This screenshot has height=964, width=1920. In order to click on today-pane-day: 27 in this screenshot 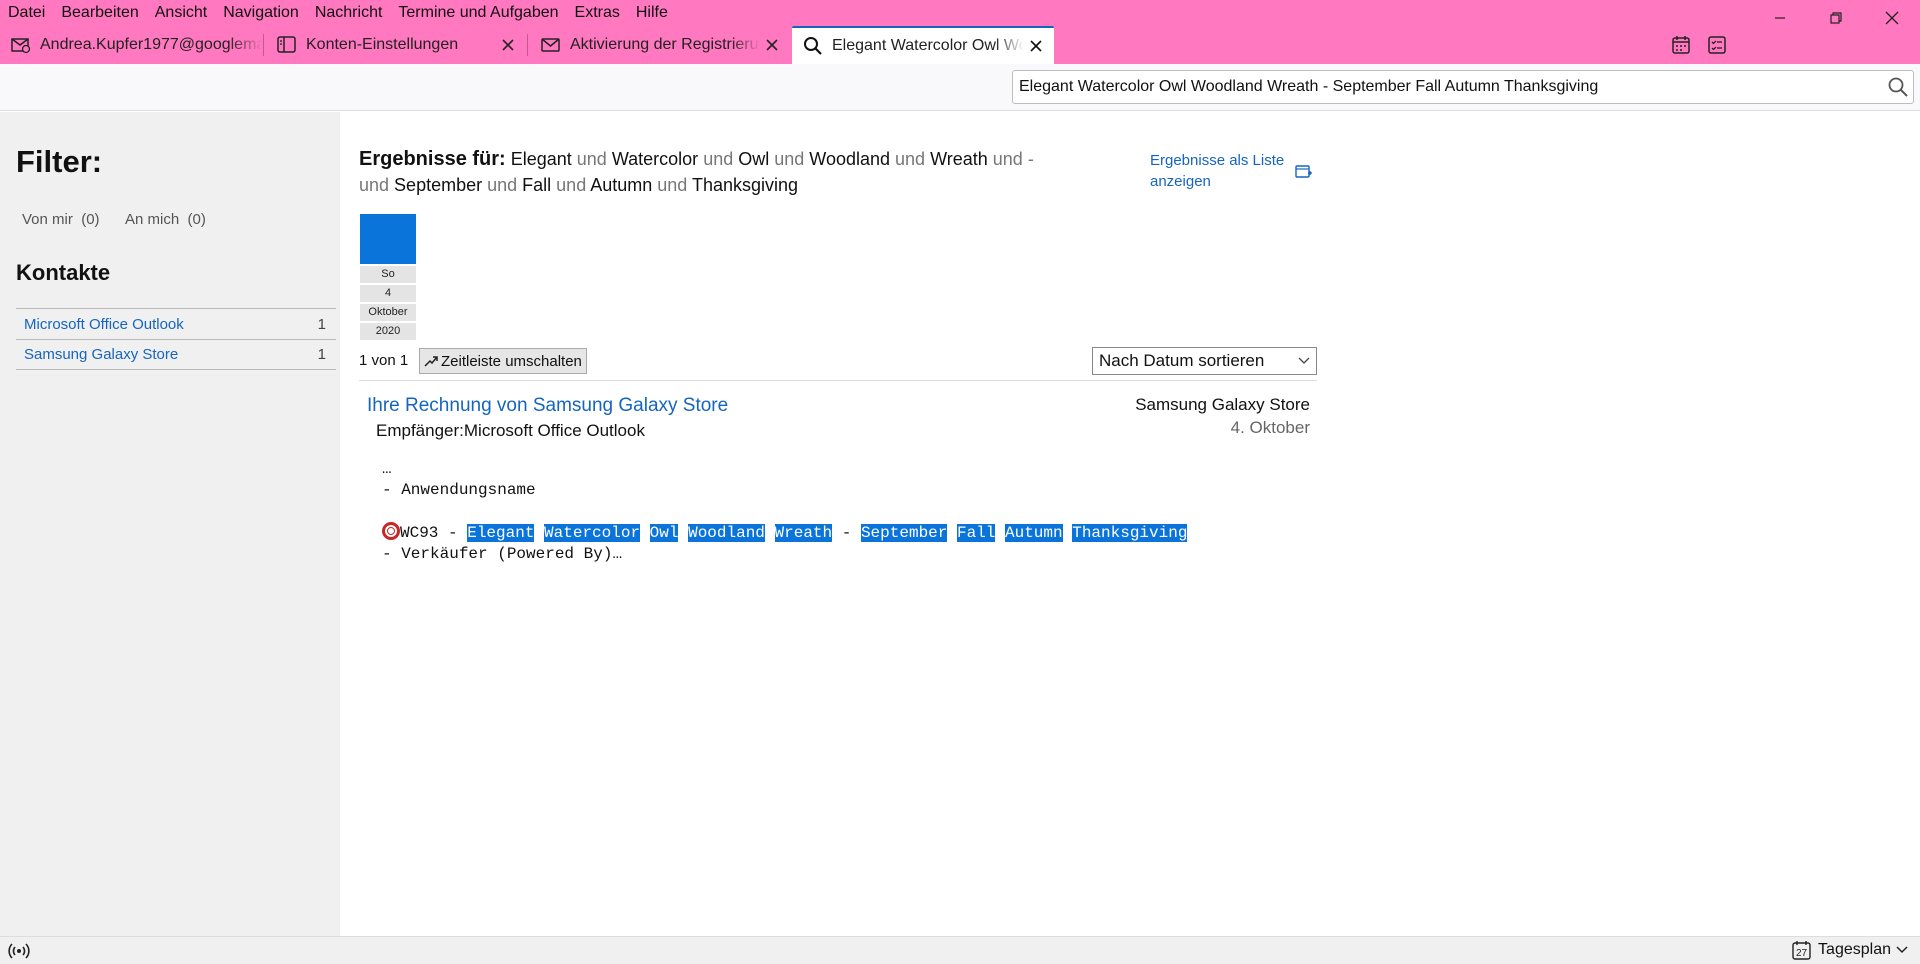, I will do `click(1802, 953)`.